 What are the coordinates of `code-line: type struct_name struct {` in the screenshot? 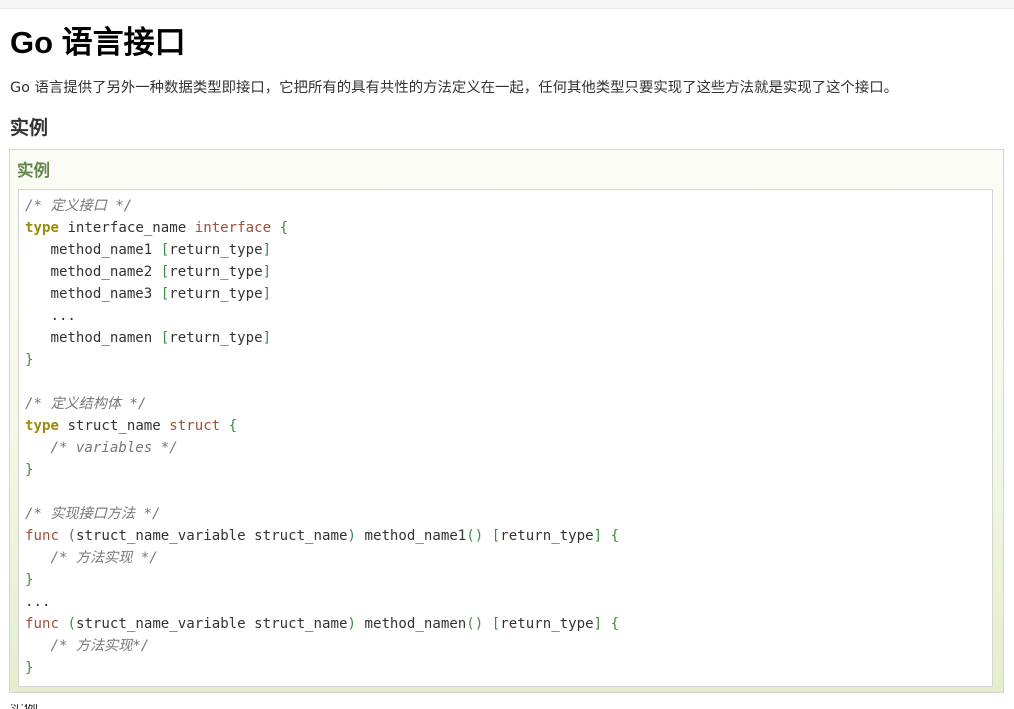 It's located at (322, 426).